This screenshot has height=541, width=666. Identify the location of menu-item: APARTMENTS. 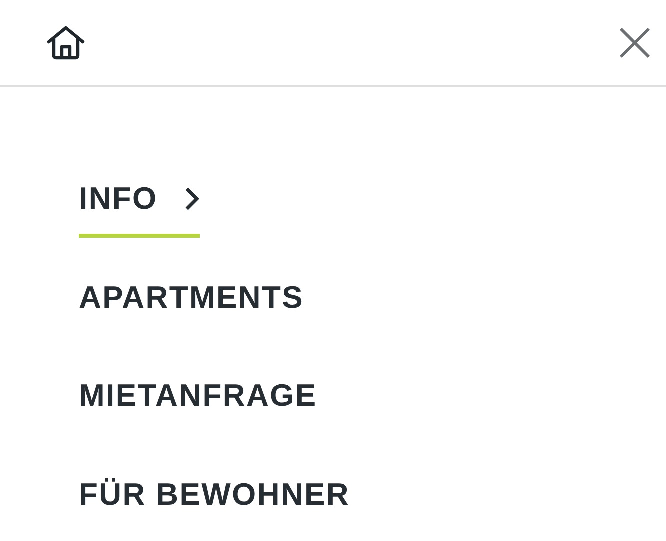
(191, 308).